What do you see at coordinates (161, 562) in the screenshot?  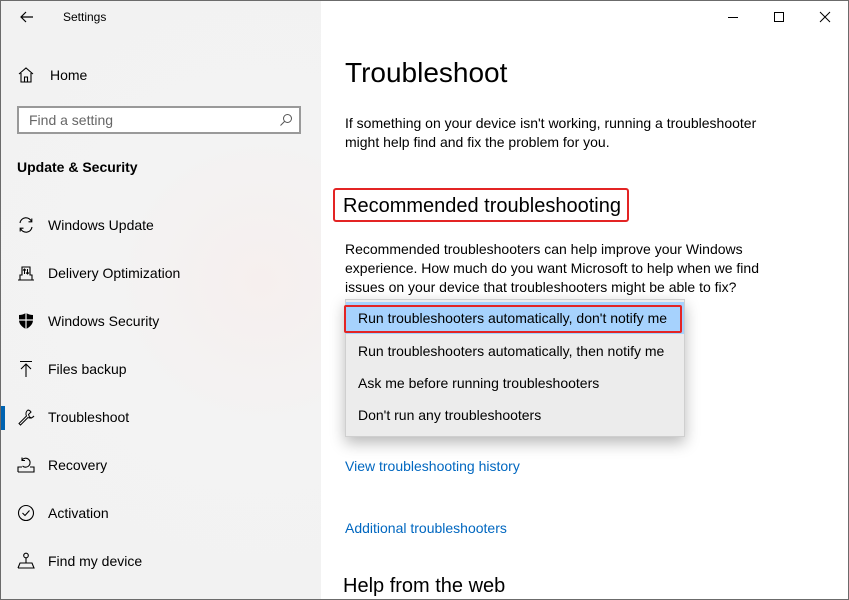 I see `sidebar-item-find-my-device: Find my device` at bounding box center [161, 562].